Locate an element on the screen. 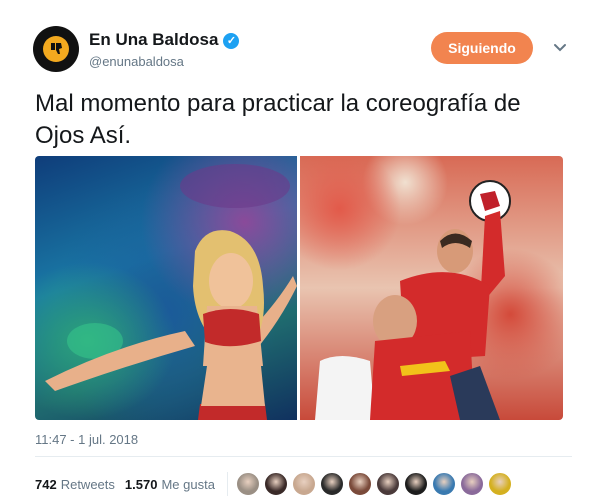 This screenshot has width=600, height=504. avatar is located at coordinates (56, 49).